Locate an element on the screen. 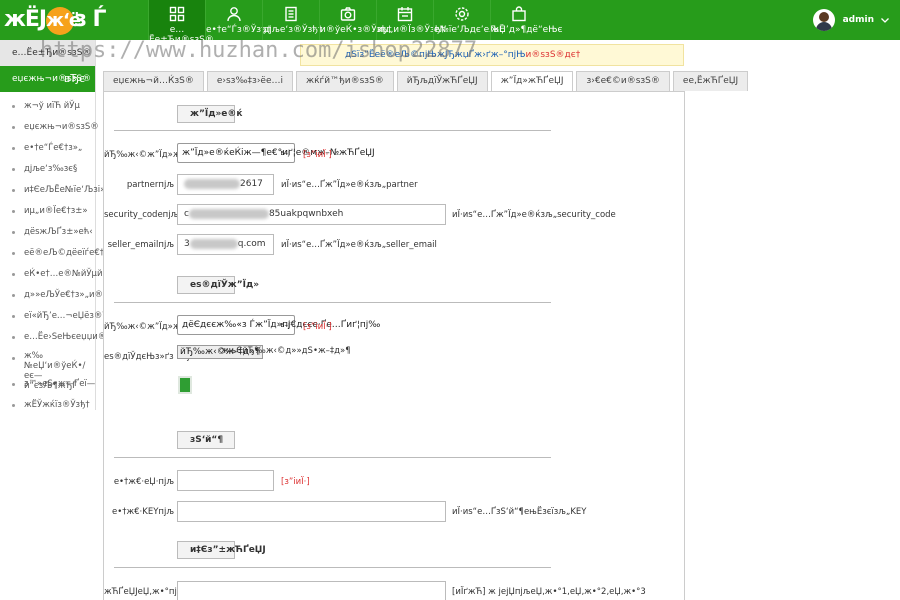  chevron-down-icon is located at coordinates (885, 20).